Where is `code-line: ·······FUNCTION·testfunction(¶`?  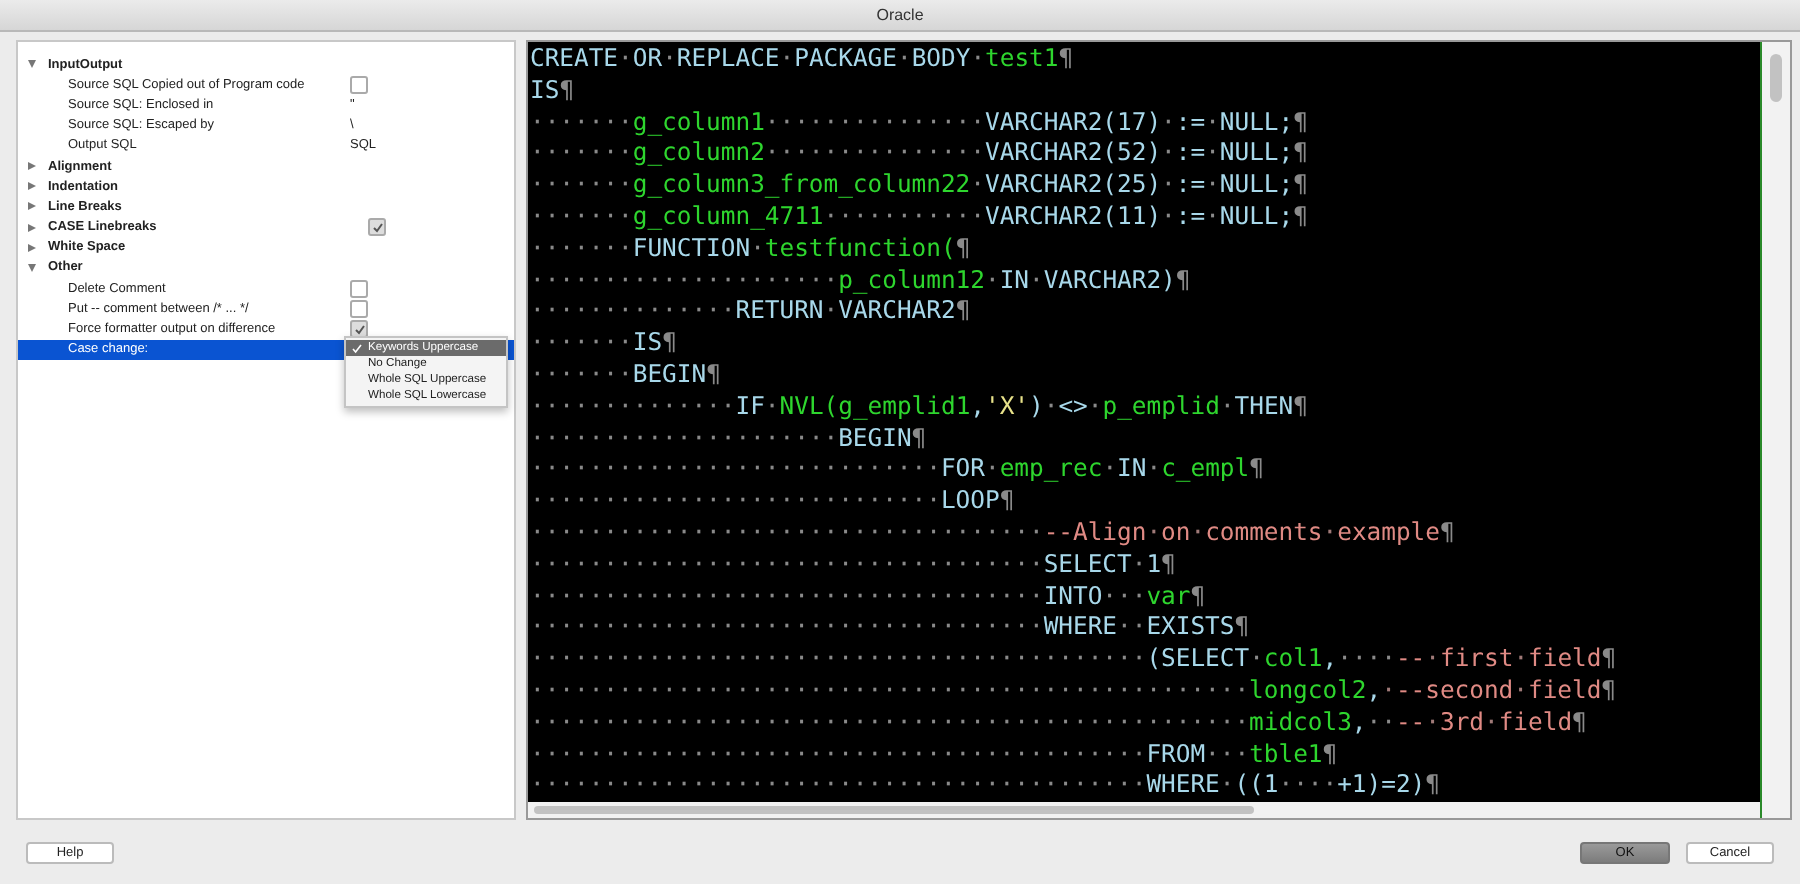
code-line: ·······FUNCTION·testfunction(¶ is located at coordinates (751, 249).